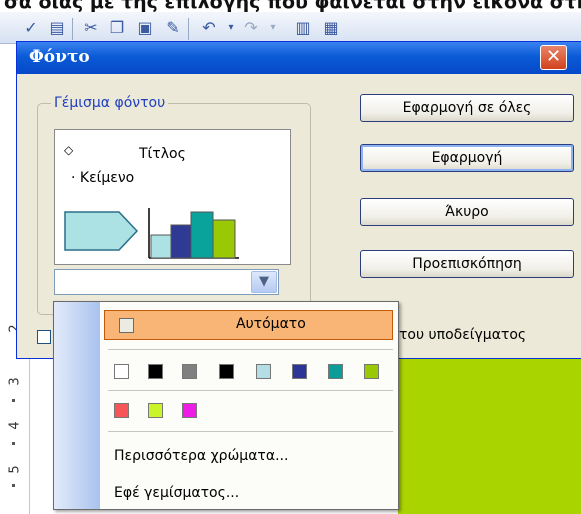 This screenshot has height=514, width=581. I want to click on color-swatch-light-blue, so click(263, 371).